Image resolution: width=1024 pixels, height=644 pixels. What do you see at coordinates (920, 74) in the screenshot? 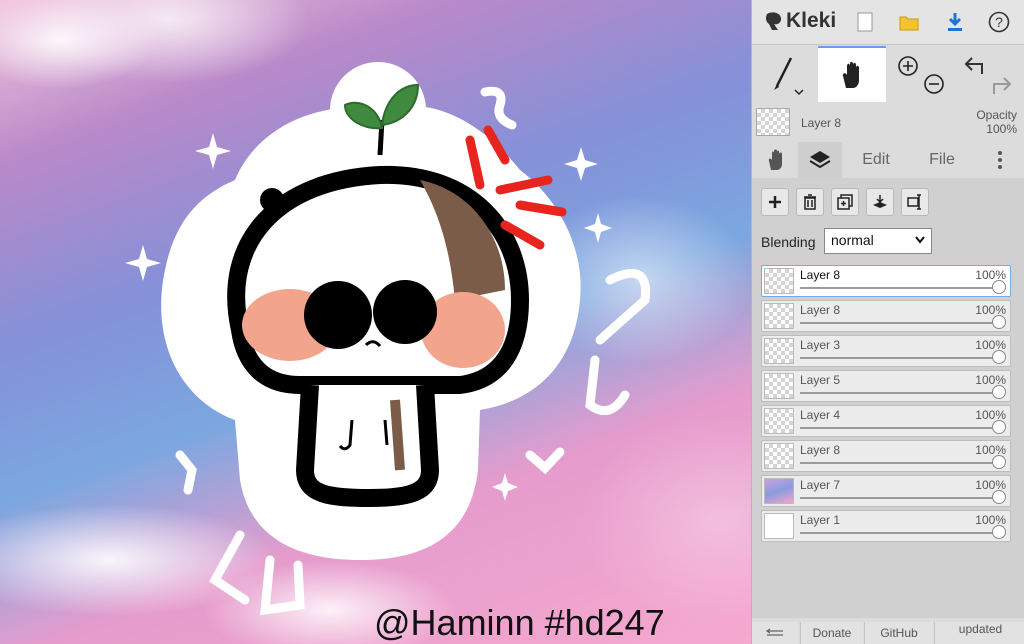
I see `zoom-controls` at bounding box center [920, 74].